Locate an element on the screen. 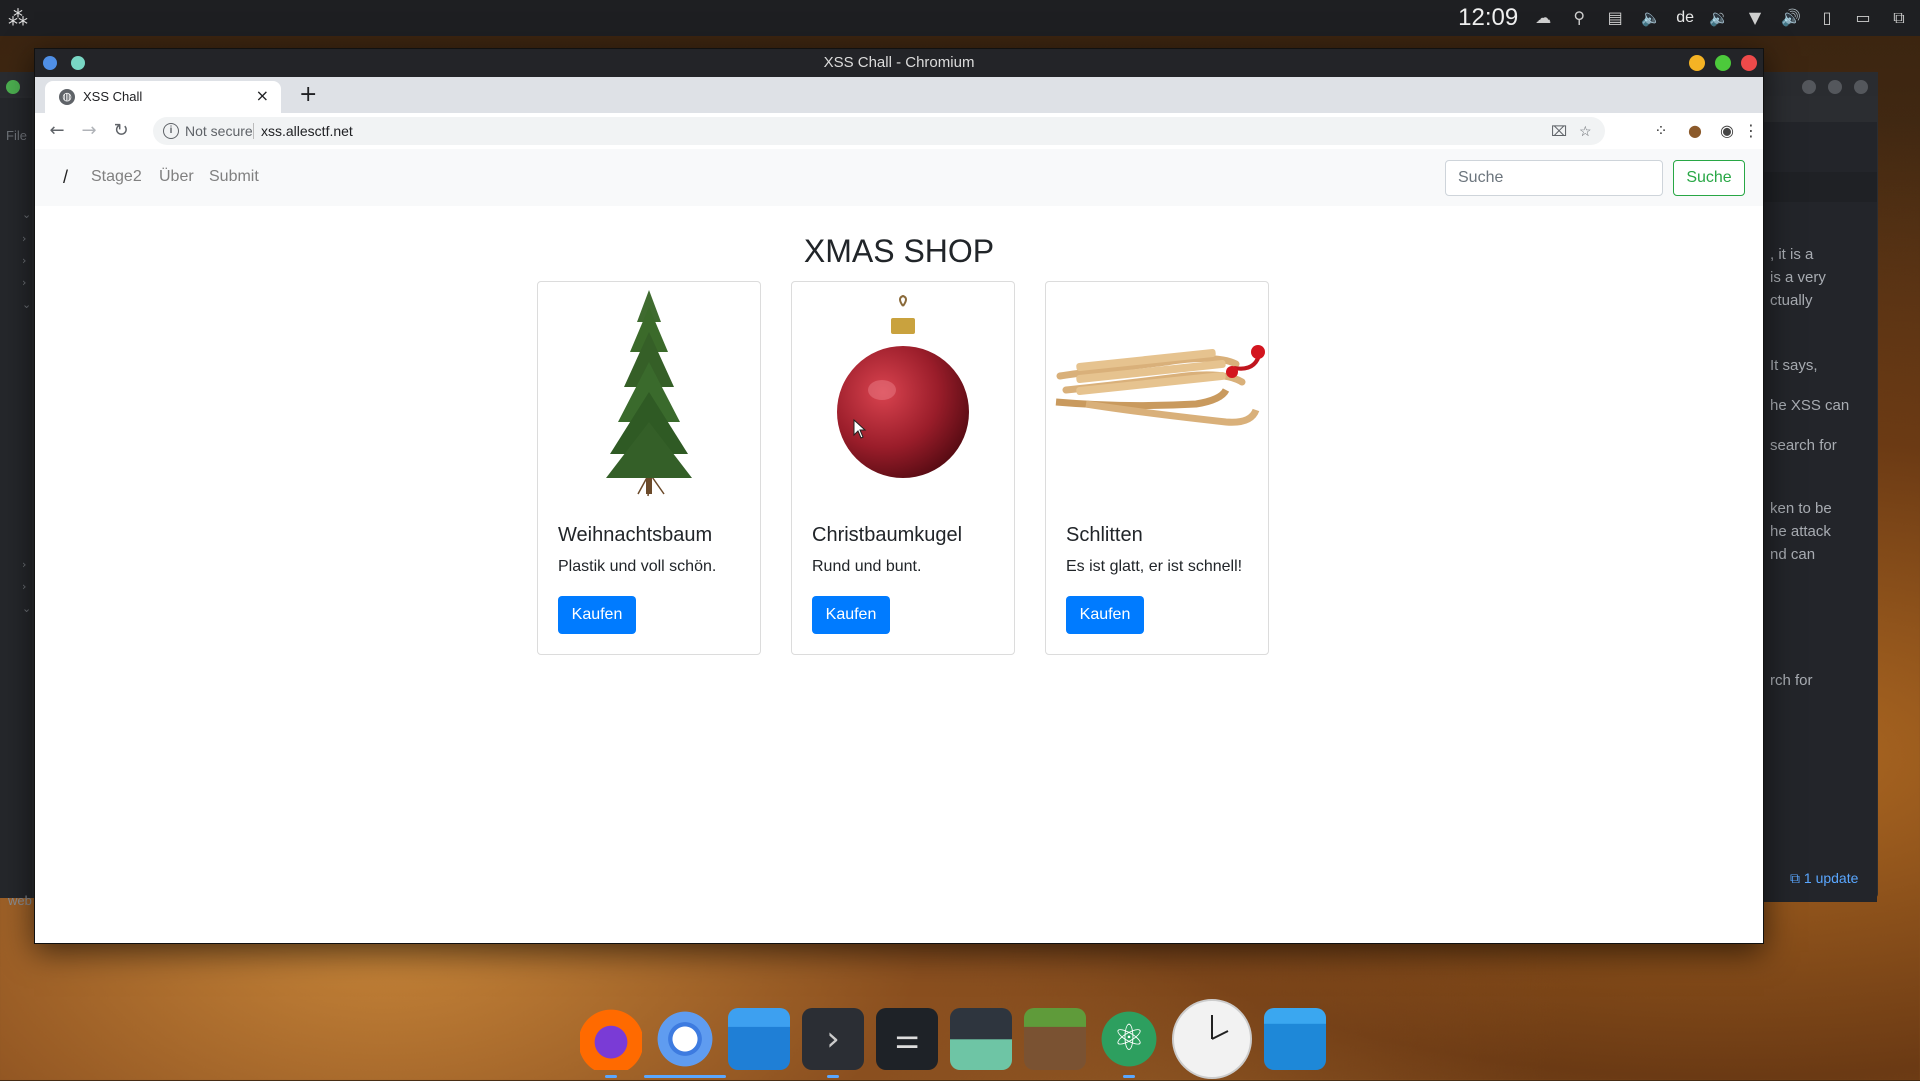  product-description: Es ist glatt, er ist schnell! is located at coordinates (1154, 566).